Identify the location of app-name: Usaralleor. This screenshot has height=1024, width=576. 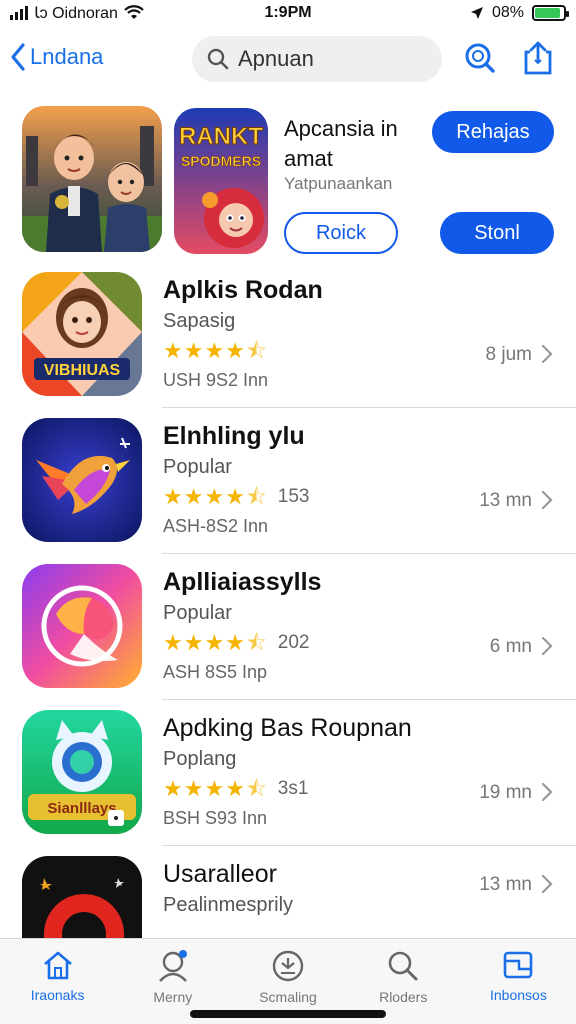
(220, 874).